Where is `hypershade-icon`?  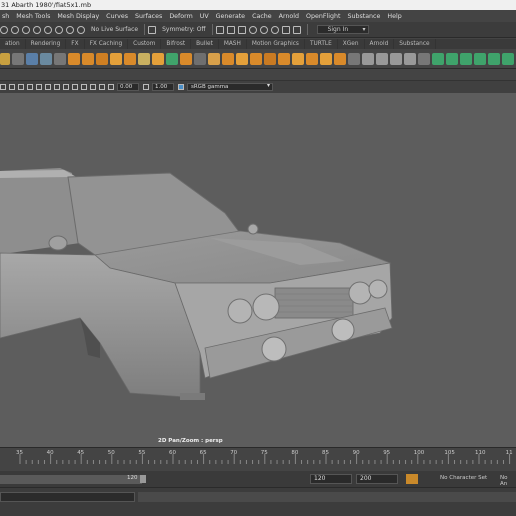
hypershade-icon is located at coordinates (252, 29).